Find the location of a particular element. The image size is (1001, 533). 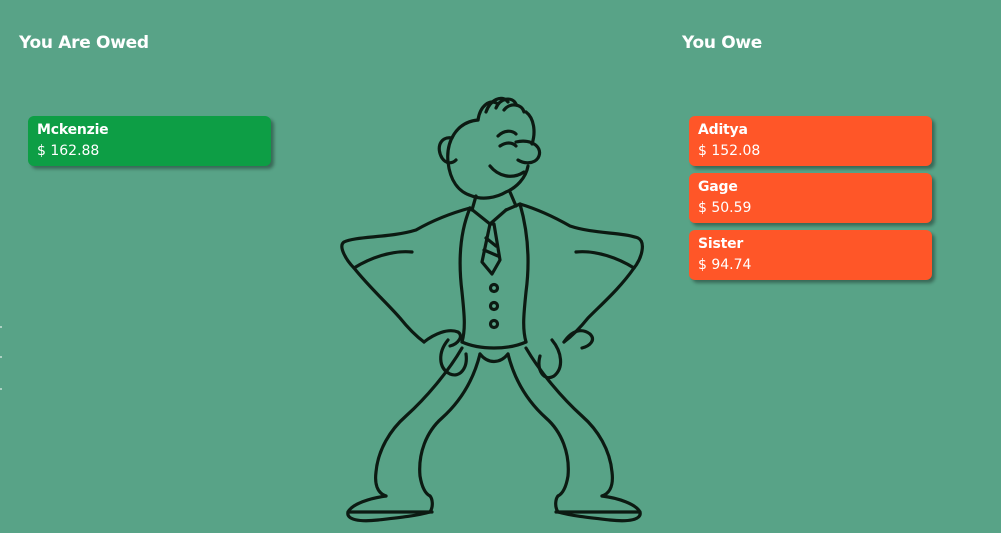

you-are-owed-heading: You Are Owed is located at coordinates (84, 43).